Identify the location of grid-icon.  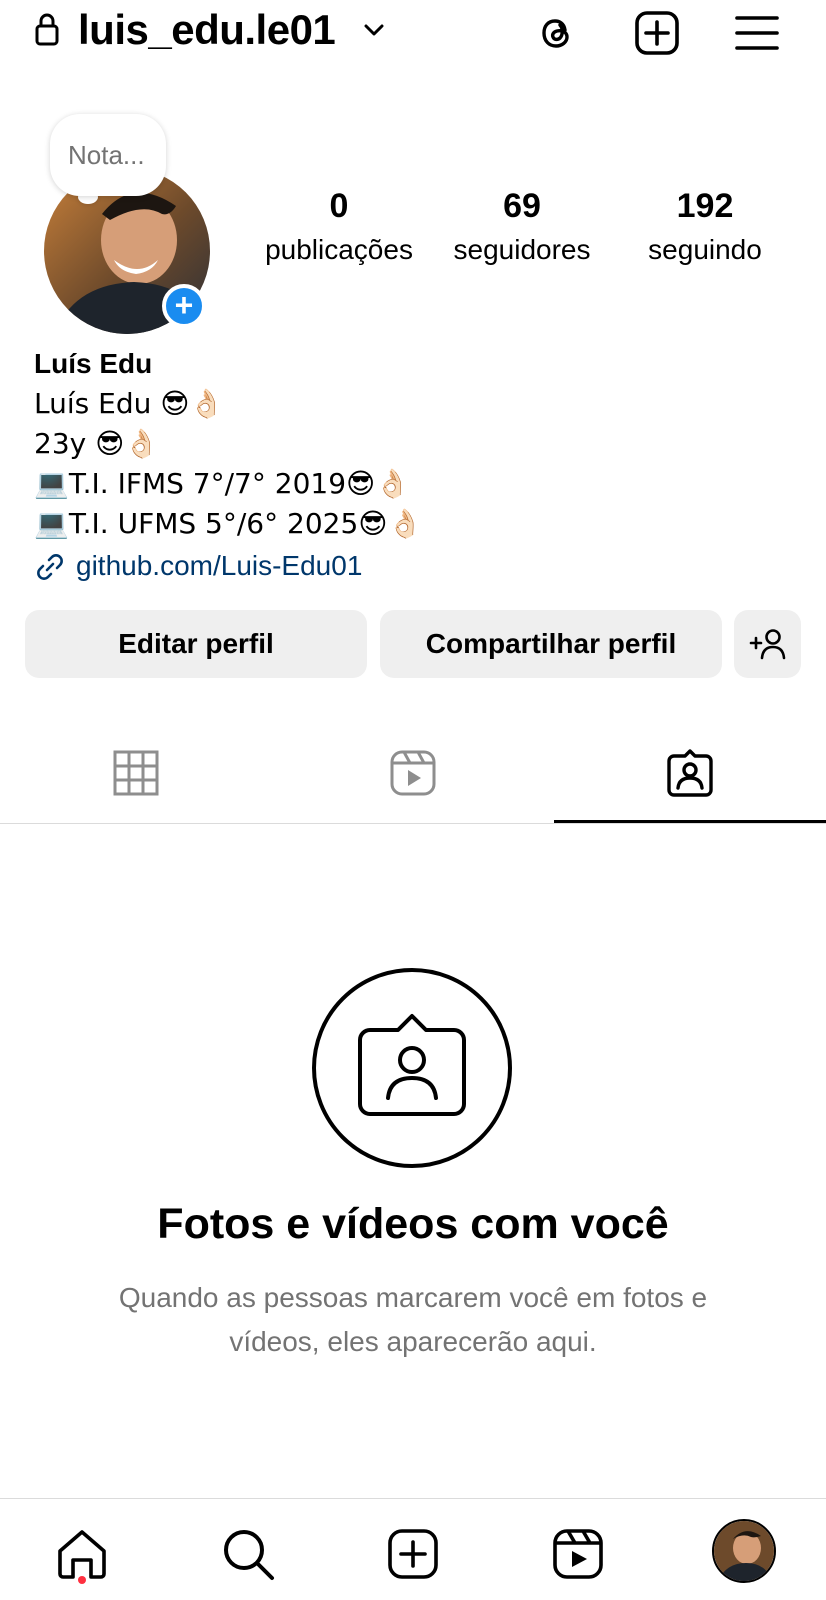
(136, 773).